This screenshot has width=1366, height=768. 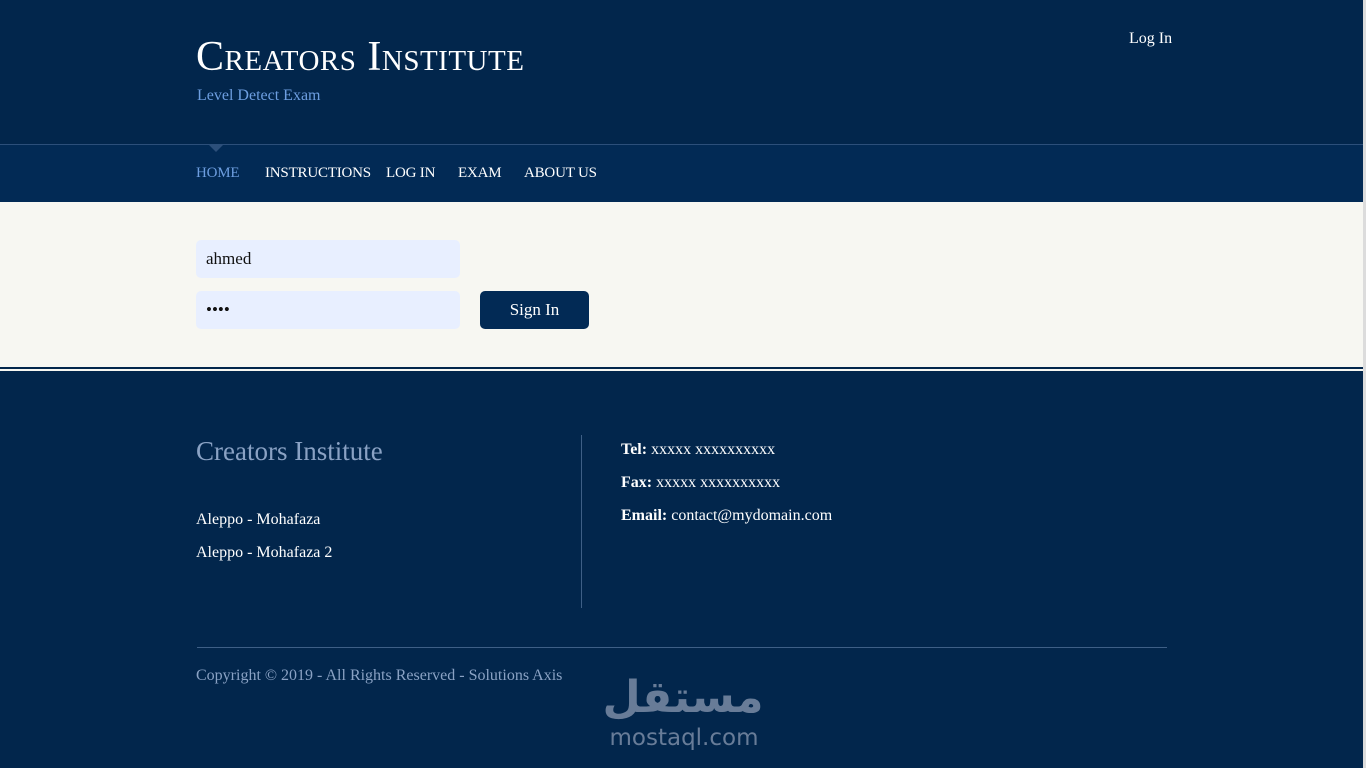 I want to click on nav-active-indicator, so click(x=216, y=148).